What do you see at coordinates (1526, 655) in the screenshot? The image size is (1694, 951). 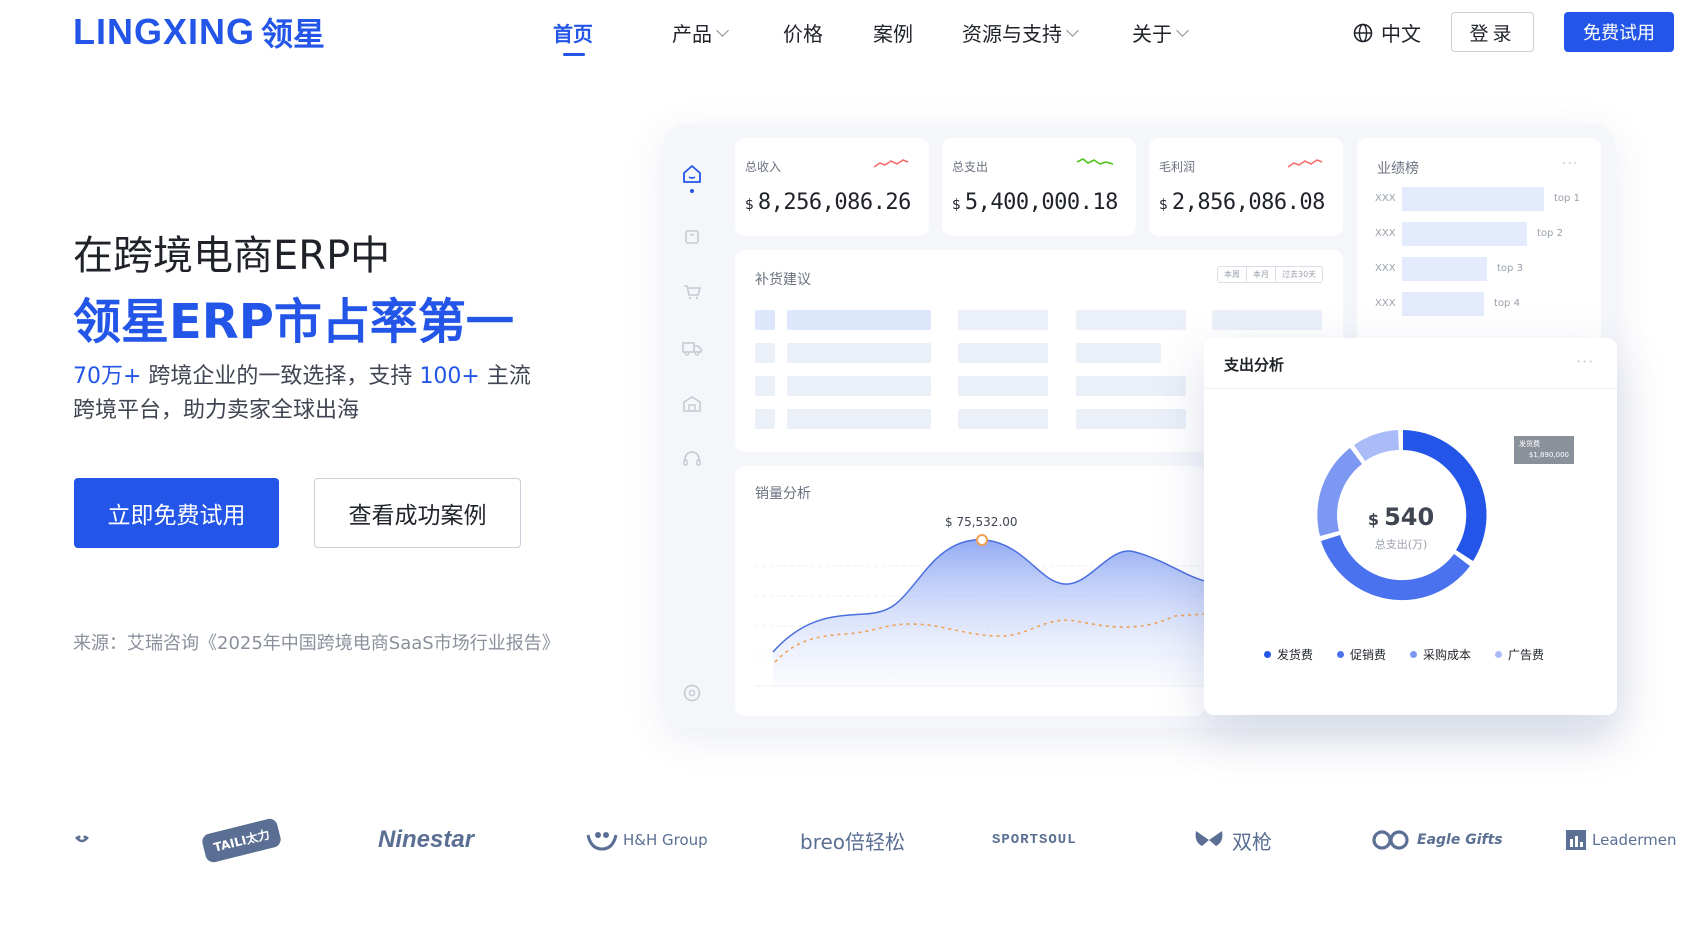 I see `legend-label: 广告费` at bounding box center [1526, 655].